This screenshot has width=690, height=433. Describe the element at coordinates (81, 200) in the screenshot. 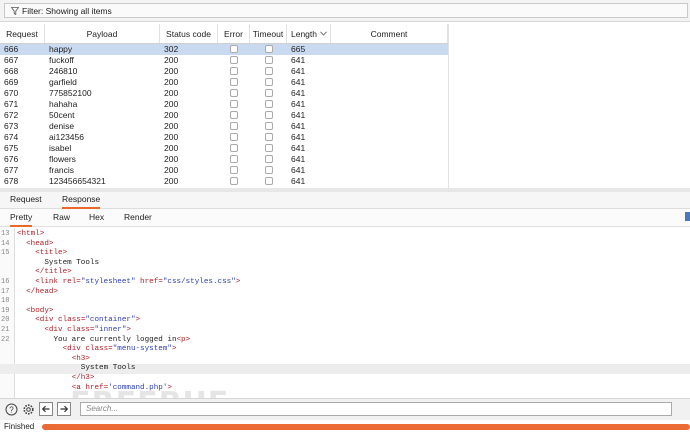

I see `tab-response: Response` at that location.